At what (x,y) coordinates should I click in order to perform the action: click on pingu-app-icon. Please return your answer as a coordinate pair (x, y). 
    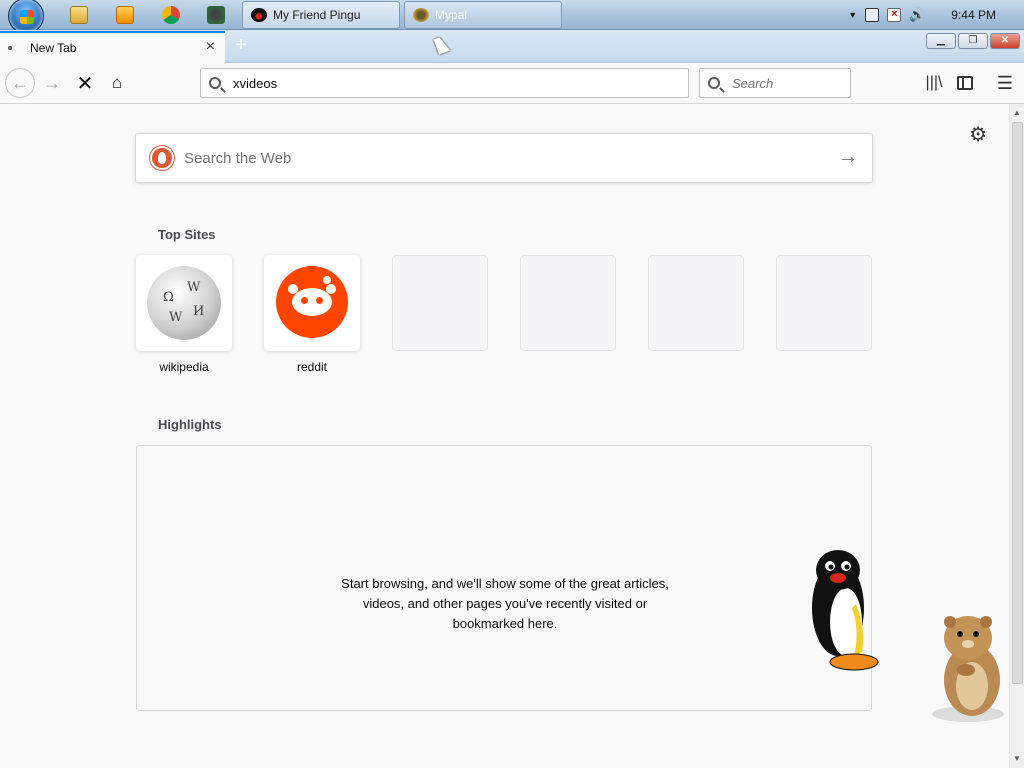
    Looking at the image, I should click on (216, 15).